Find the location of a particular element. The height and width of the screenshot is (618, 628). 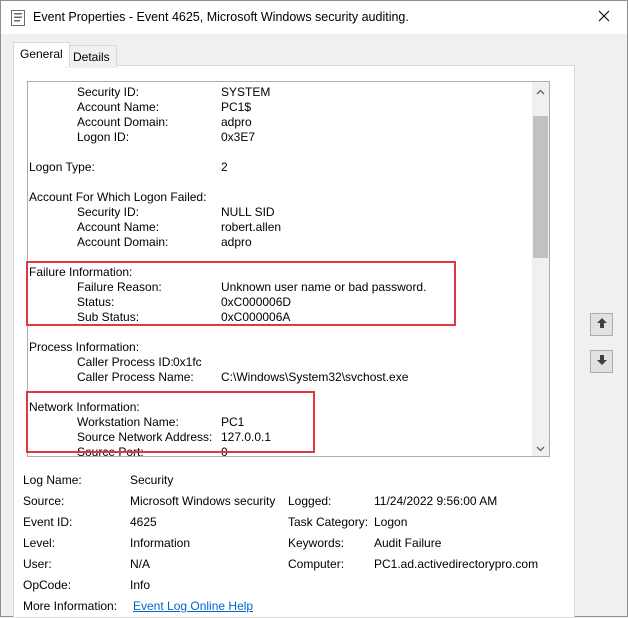

task-category-value: Logon is located at coordinates (391, 522).